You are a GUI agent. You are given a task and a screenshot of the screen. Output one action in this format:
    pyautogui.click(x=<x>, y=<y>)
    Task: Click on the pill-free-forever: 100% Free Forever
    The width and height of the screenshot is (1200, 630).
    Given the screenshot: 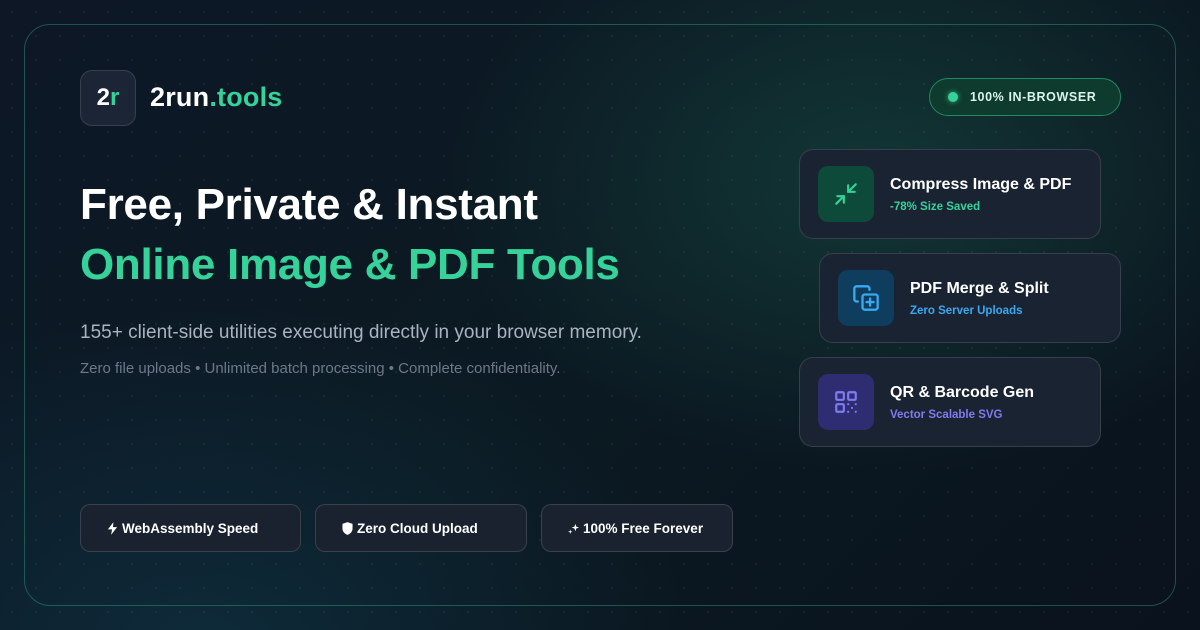 What is the action you would take?
    pyautogui.click(x=637, y=528)
    